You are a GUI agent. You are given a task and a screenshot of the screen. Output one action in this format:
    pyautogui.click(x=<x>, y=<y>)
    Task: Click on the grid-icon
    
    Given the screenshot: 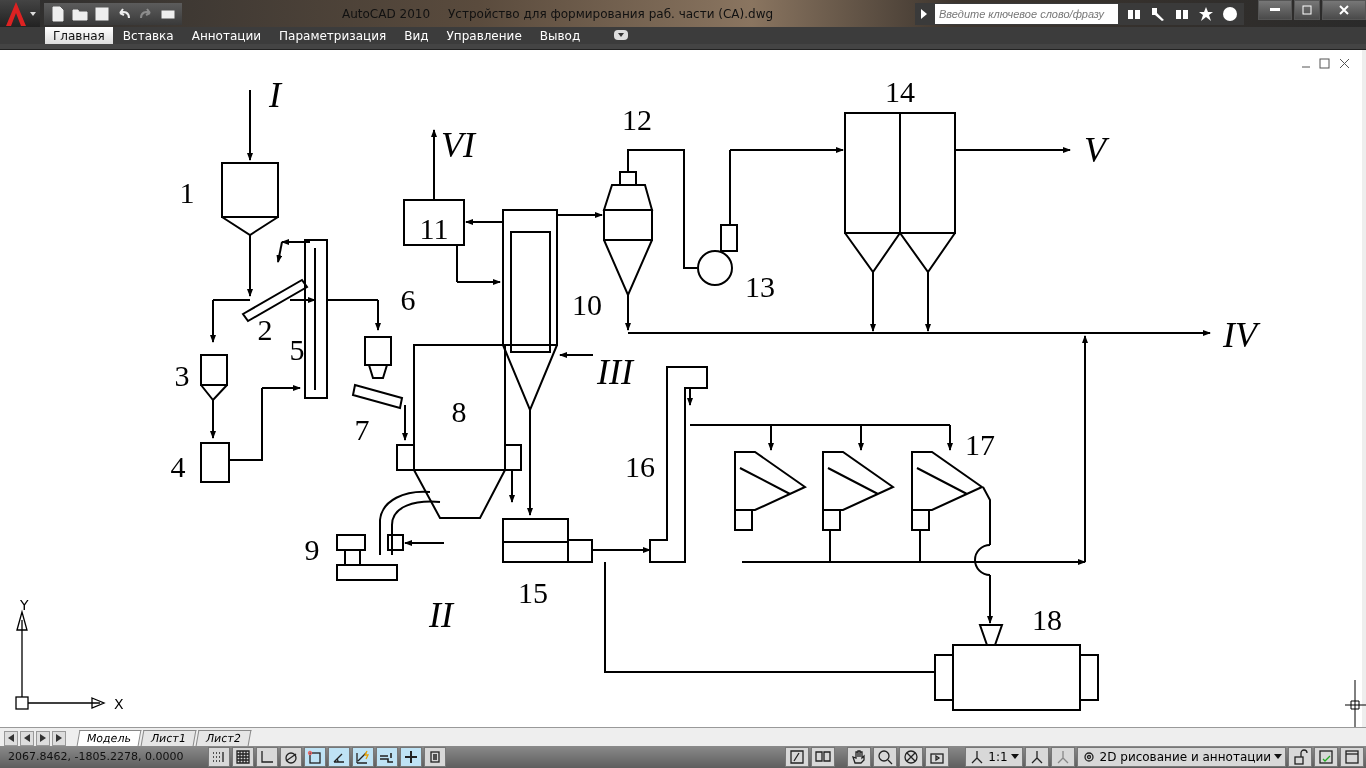 What is the action you would take?
    pyautogui.click(x=243, y=756)
    